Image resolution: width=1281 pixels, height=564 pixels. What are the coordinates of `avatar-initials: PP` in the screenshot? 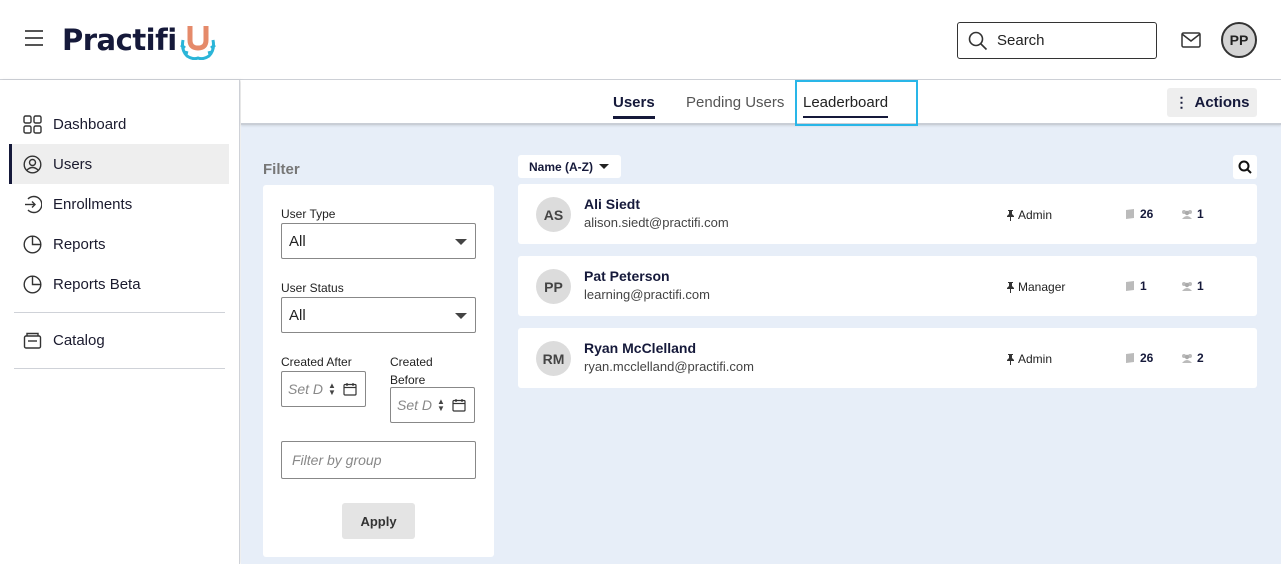 It's located at (1239, 40).